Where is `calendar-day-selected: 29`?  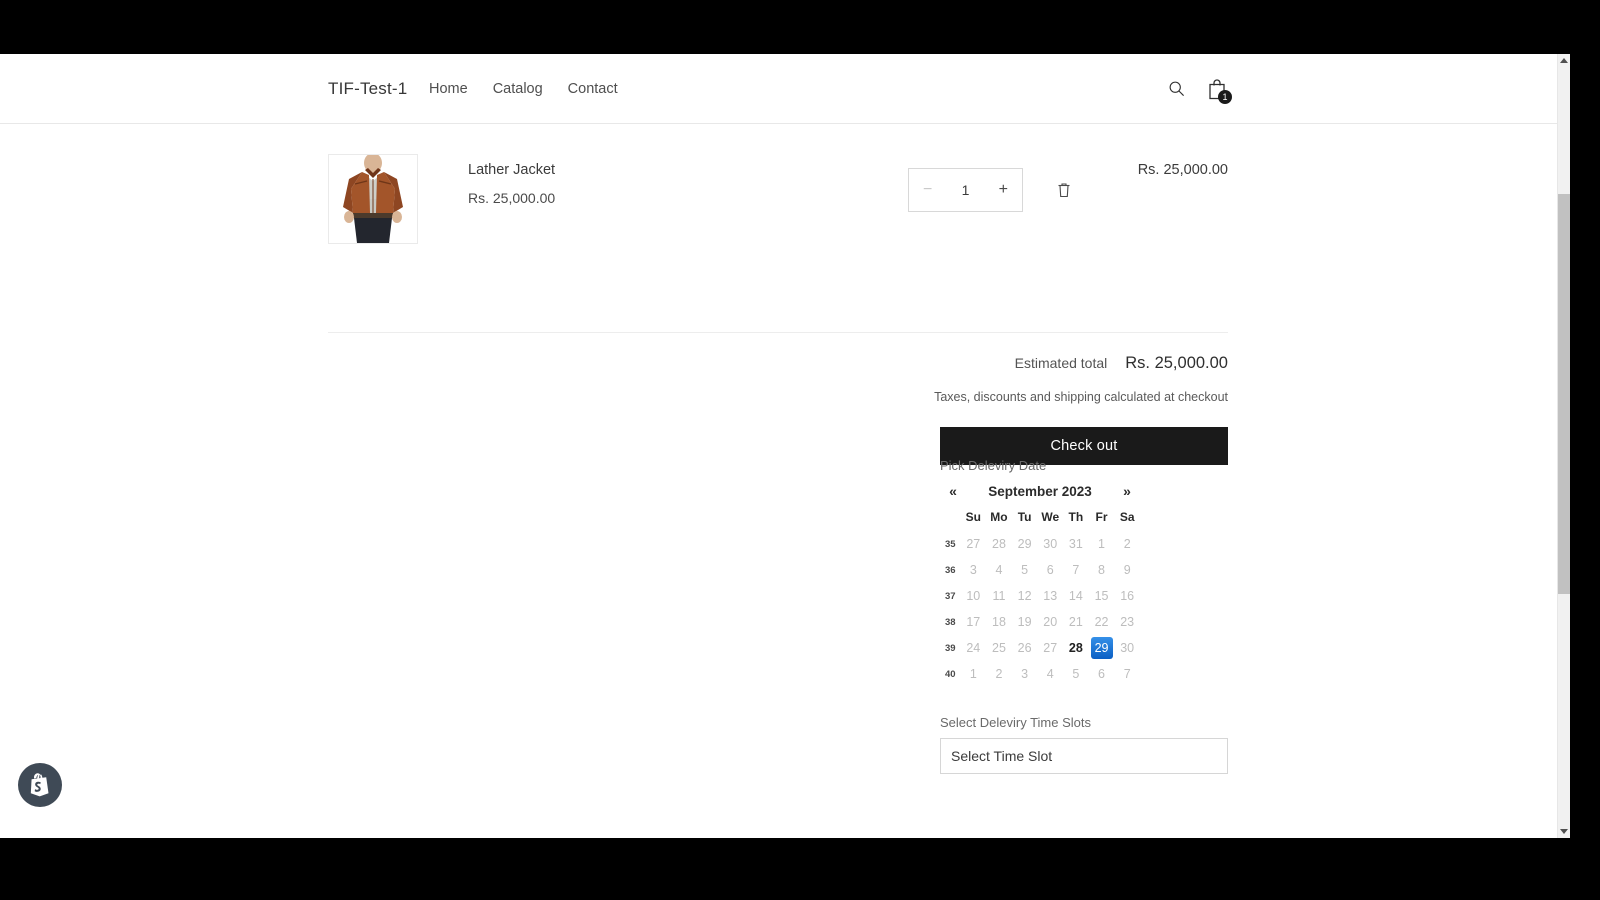
calendar-day-selected: 29 is located at coordinates (1102, 648).